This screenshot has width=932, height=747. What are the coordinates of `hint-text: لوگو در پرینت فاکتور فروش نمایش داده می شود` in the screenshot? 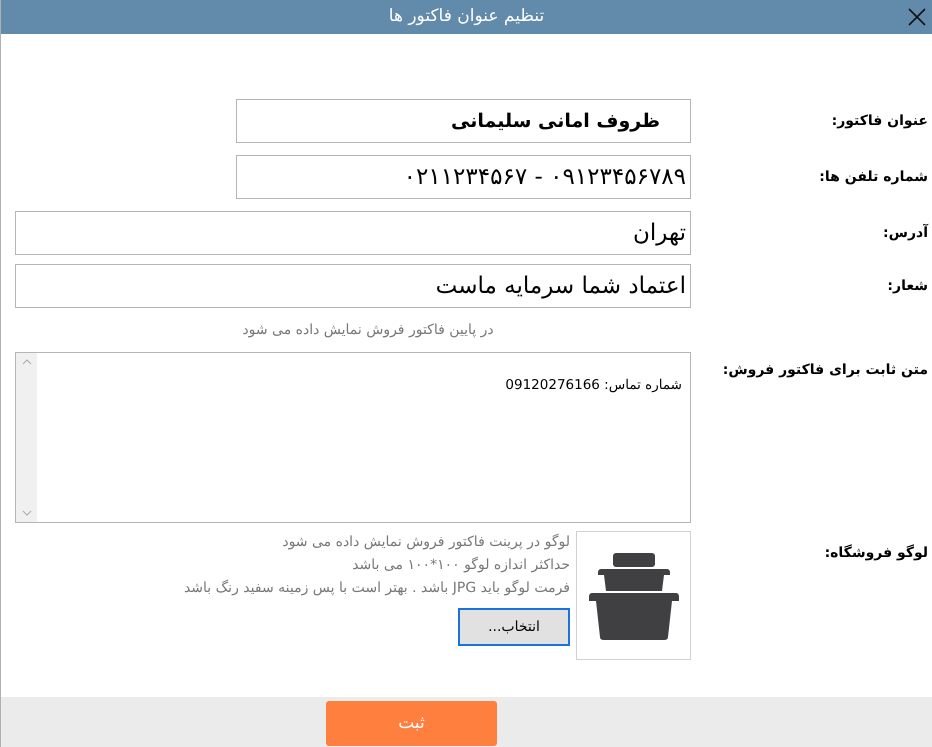 It's located at (425, 542).